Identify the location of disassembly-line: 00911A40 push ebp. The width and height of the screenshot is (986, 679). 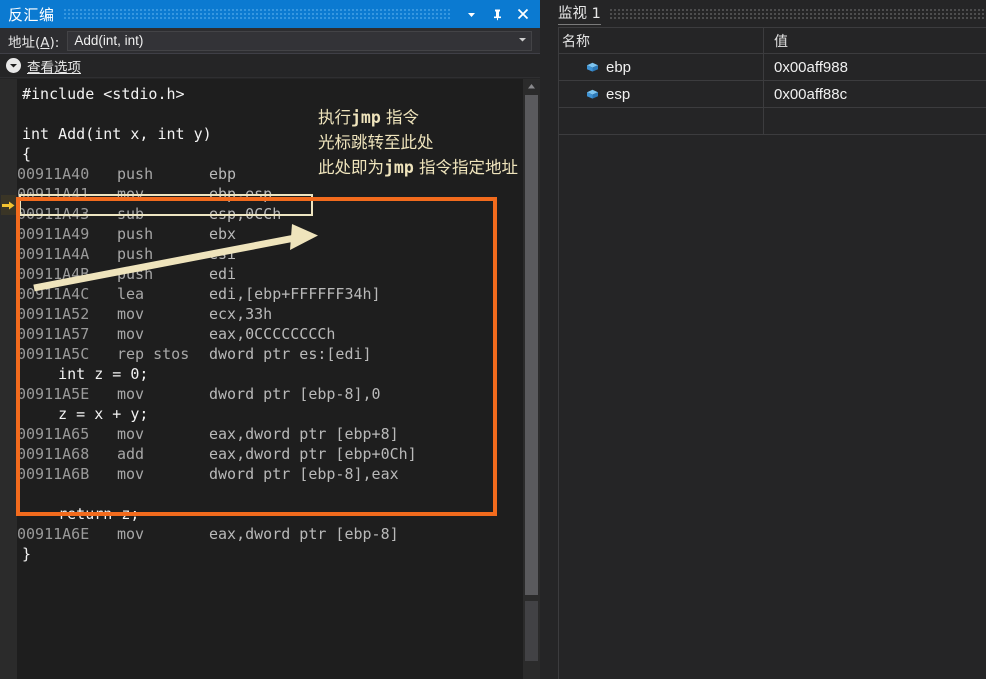
(270, 174).